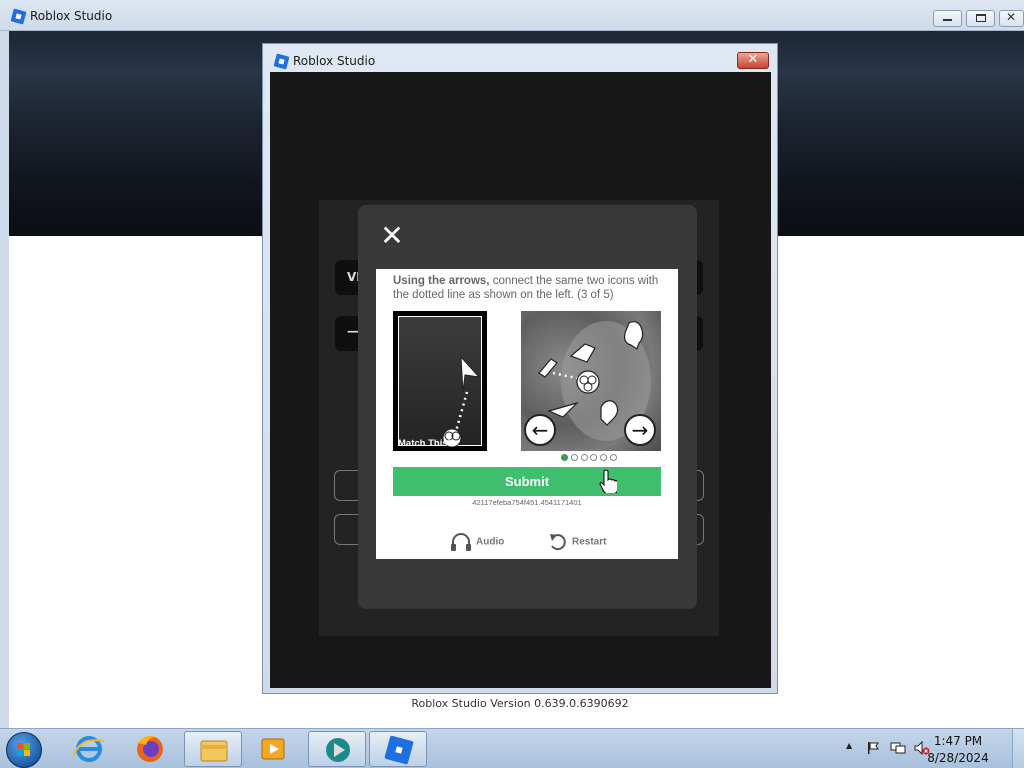  Describe the element at coordinates (527, 481) in the screenshot. I see `submit-button: Submit` at that location.